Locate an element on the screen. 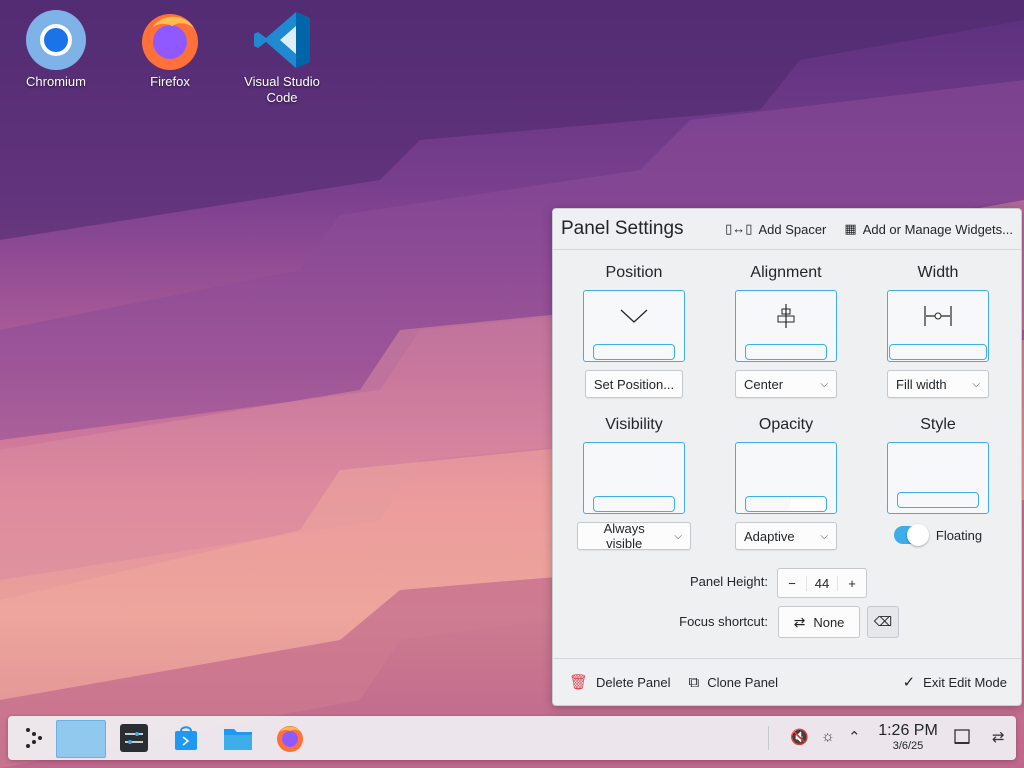  width-select: Fill width ⌵ is located at coordinates (938, 384).